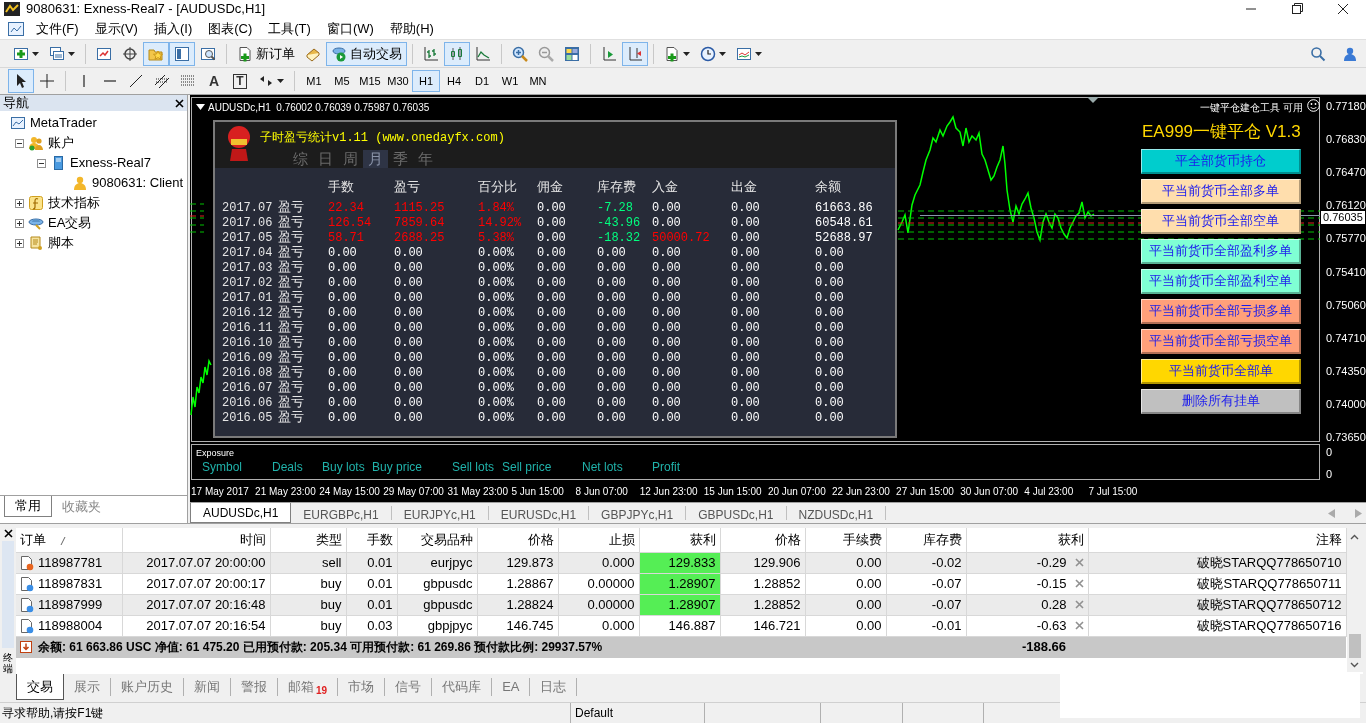 The image size is (1366, 723). Describe the element at coordinates (289, 28) in the screenshot. I see `menu-item: 工具(T)` at that location.